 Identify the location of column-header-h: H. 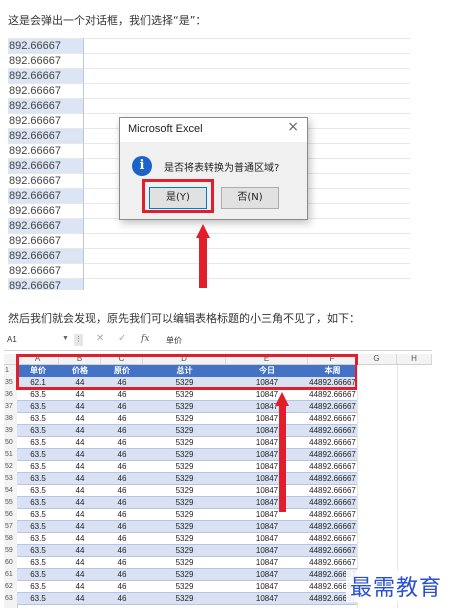
(414, 359).